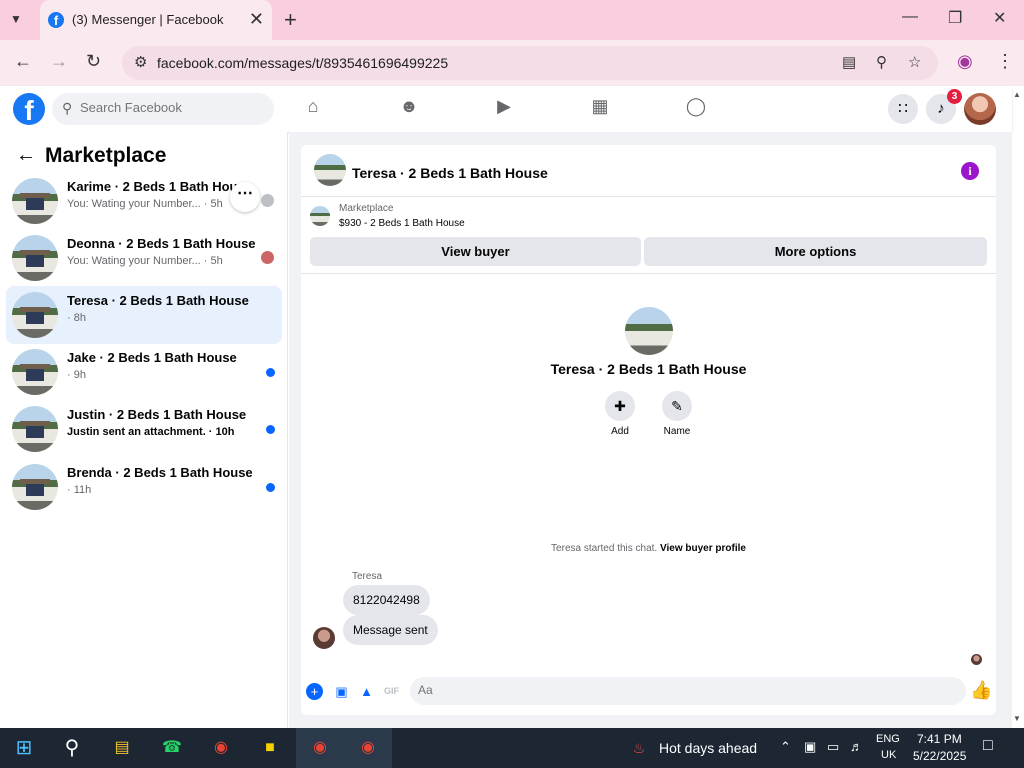 The image size is (1024, 768). What do you see at coordinates (24, 748) in the screenshot?
I see `windows-start-icon: ⊞` at bounding box center [24, 748].